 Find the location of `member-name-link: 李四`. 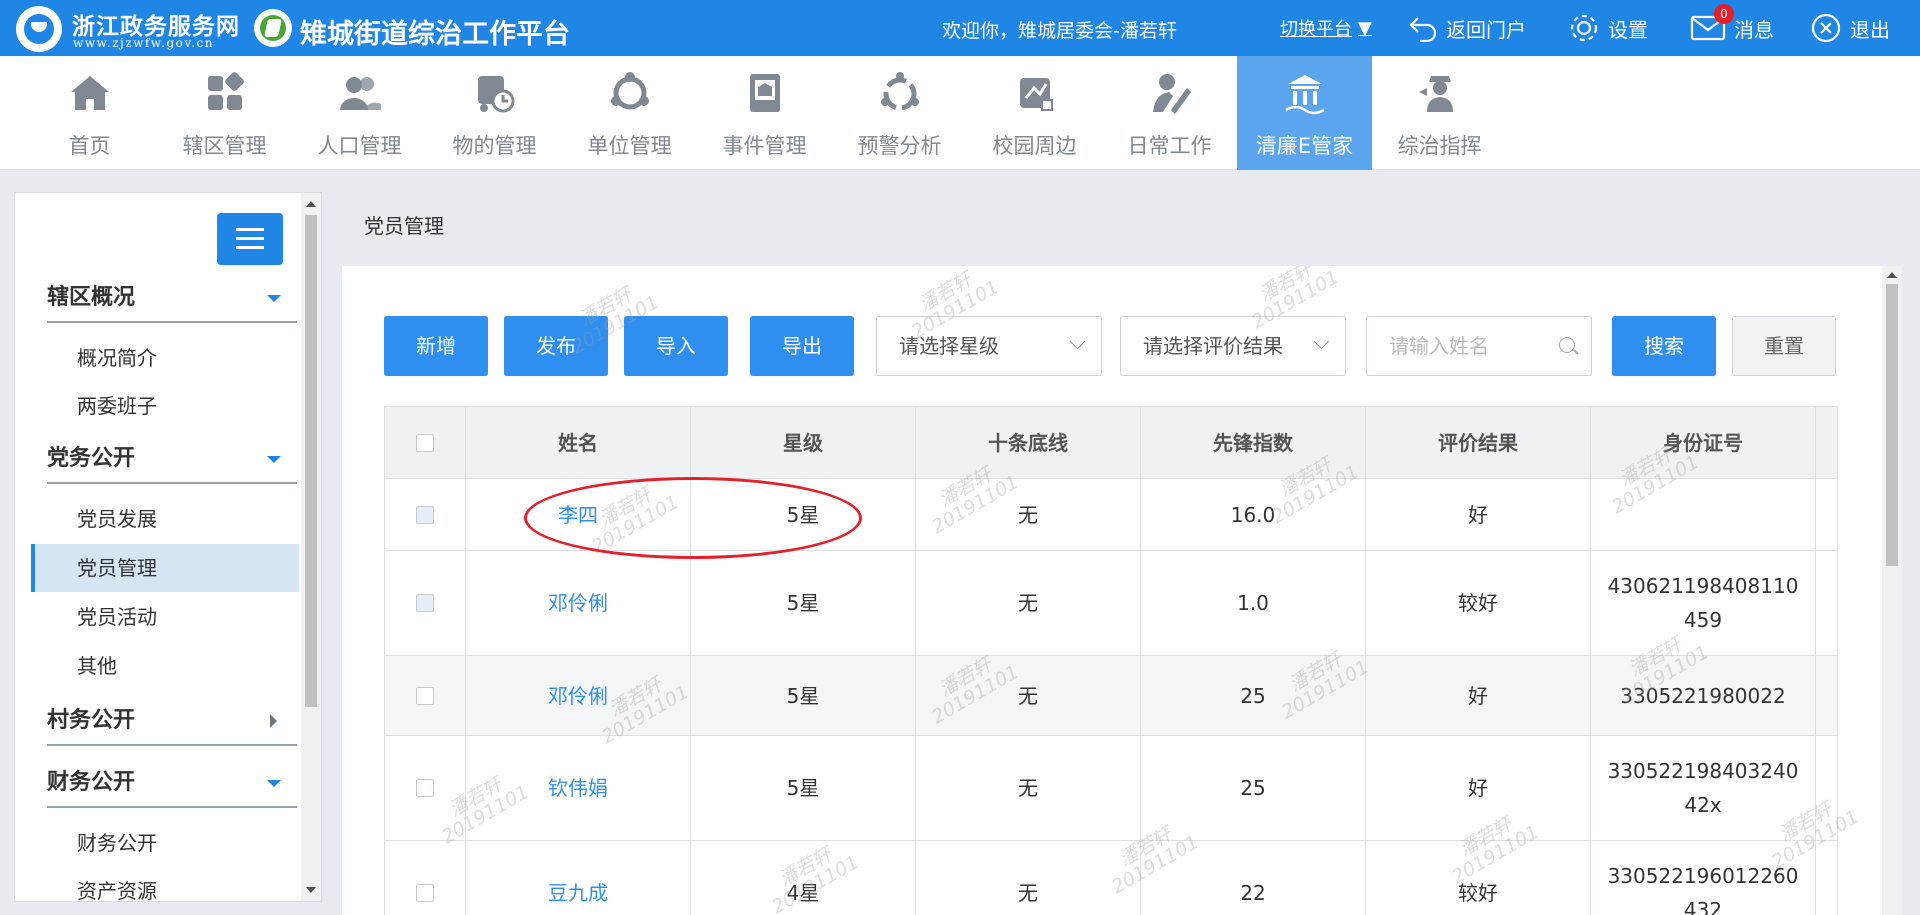

member-name-link: 李四 is located at coordinates (578, 514).